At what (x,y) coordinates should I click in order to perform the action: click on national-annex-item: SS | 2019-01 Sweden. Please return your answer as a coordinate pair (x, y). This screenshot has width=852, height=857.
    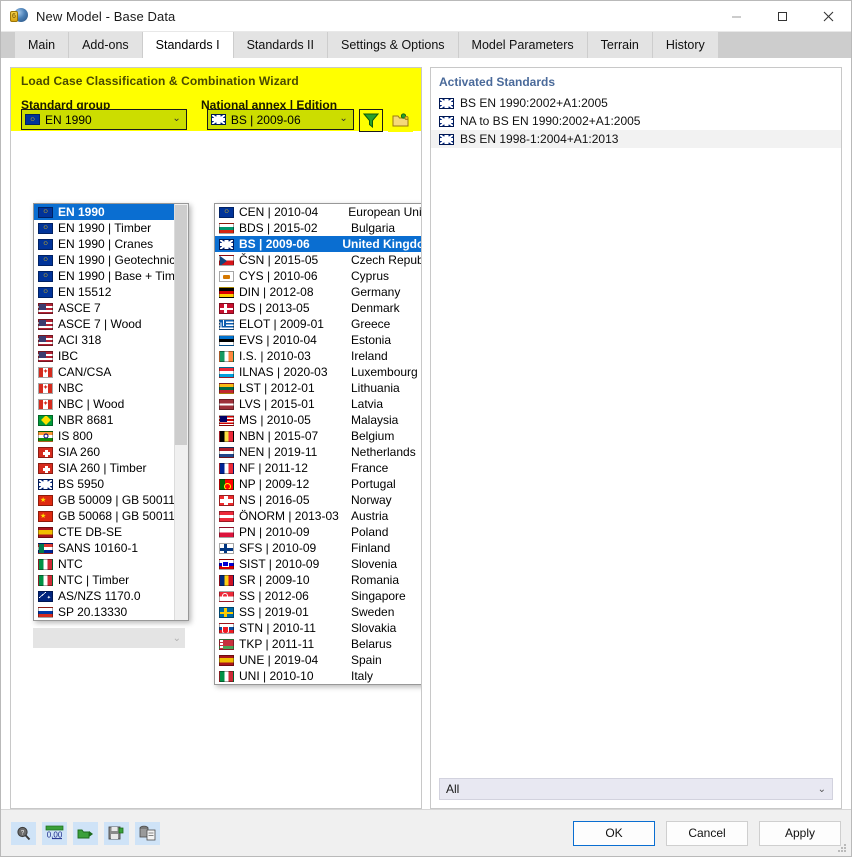
    Looking at the image, I should click on (318, 612).